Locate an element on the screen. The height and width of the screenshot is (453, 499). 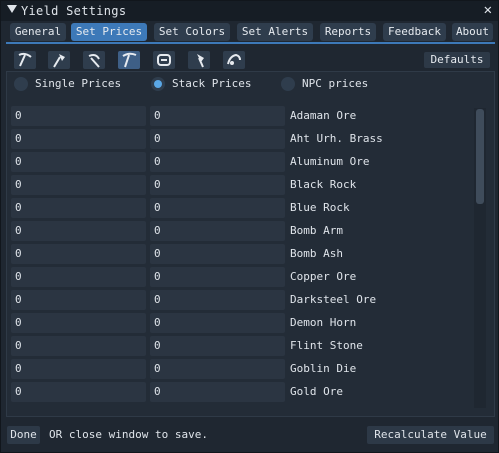
radio-label: Stack Prices is located at coordinates (212, 83).